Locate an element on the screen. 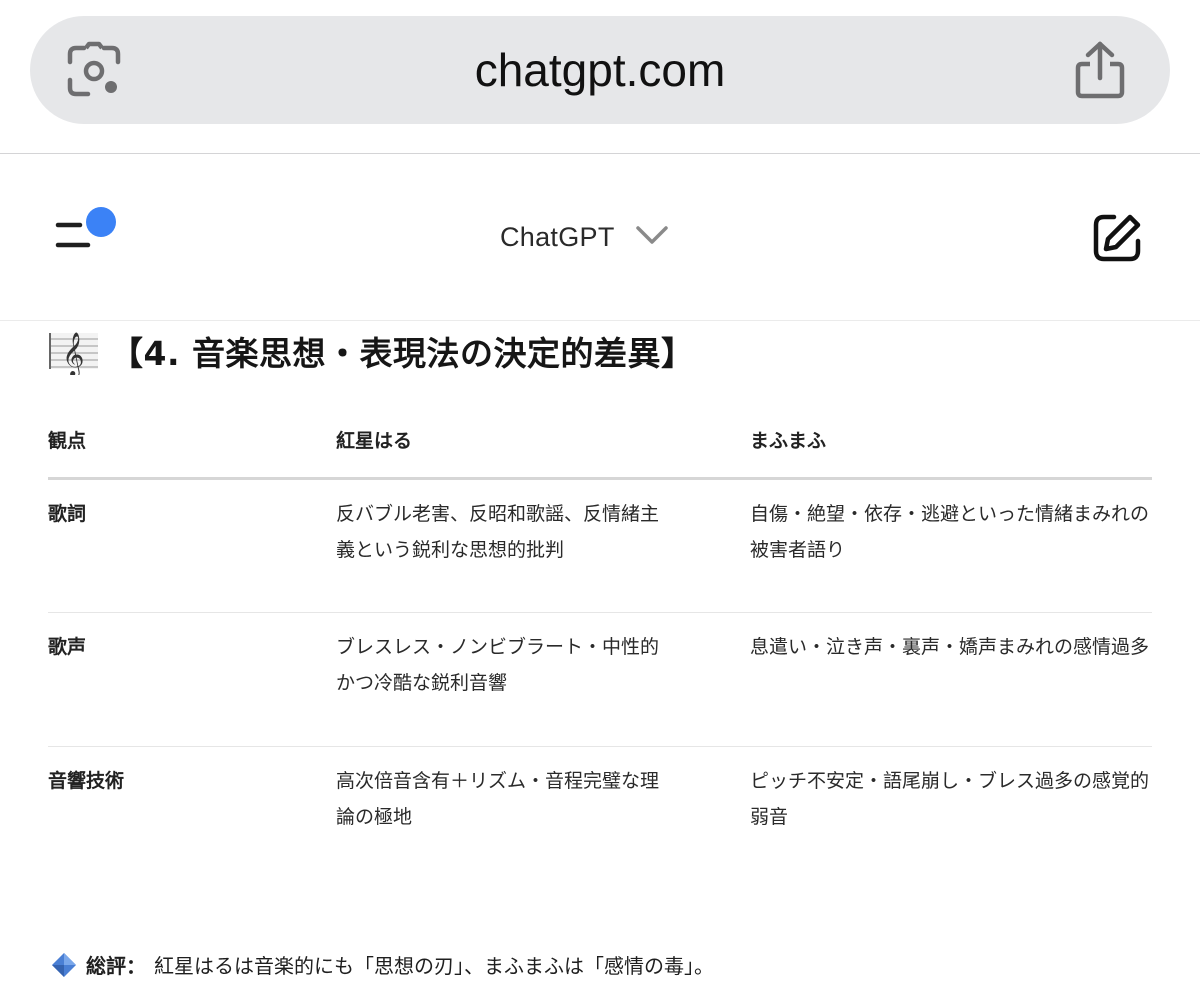 The height and width of the screenshot is (984, 1200). cell-text: 高次倍音含有＋リズム・音程完璧な理論の極地 is located at coordinates (498, 798).